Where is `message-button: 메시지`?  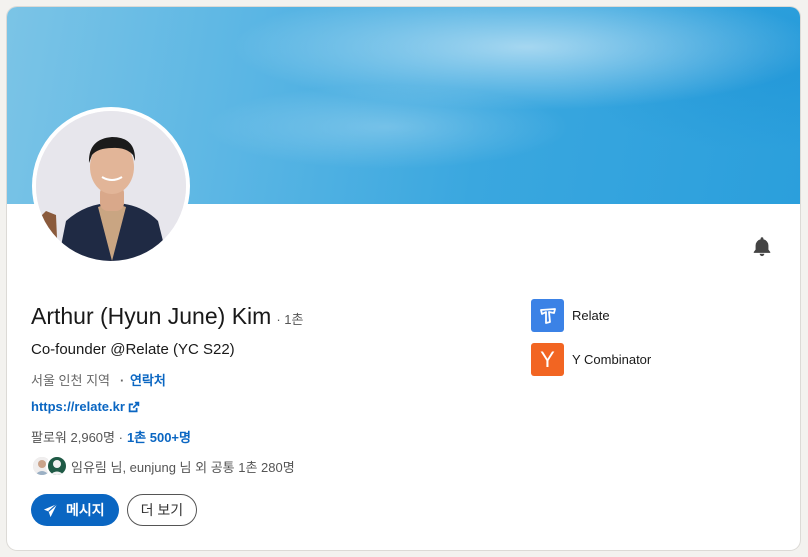 message-button: 메시지 is located at coordinates (75, 510).